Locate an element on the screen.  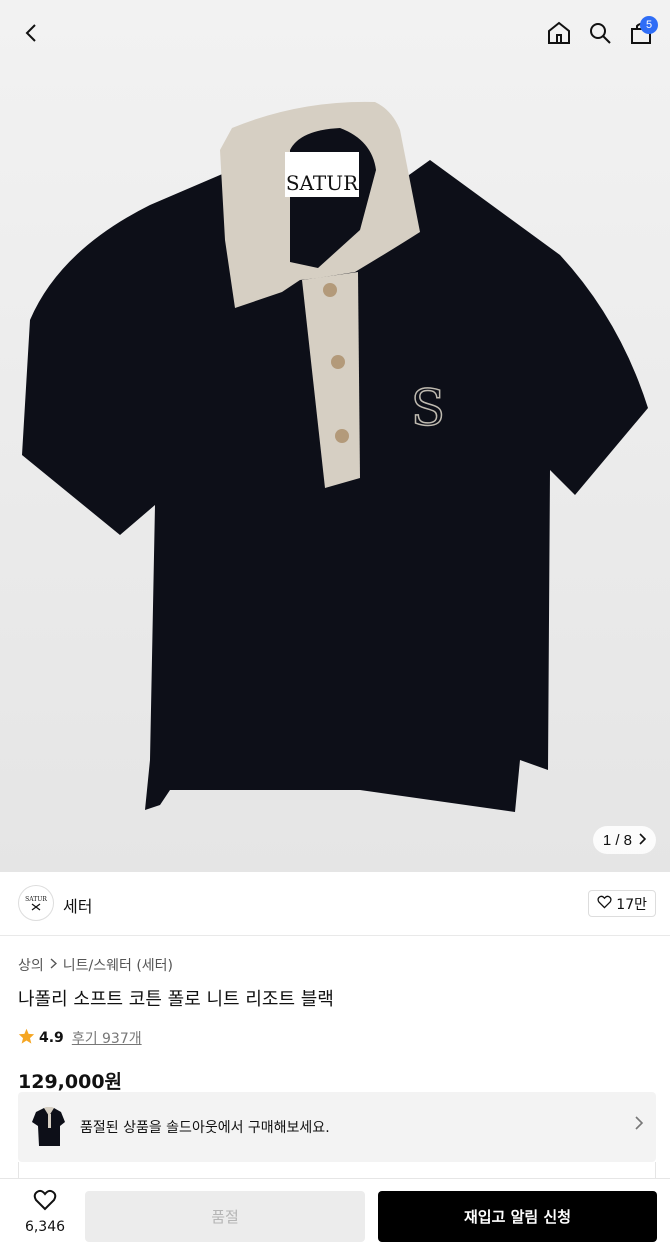
image-page-indicator: 1 / 8 is located at coordinates (624, 840).